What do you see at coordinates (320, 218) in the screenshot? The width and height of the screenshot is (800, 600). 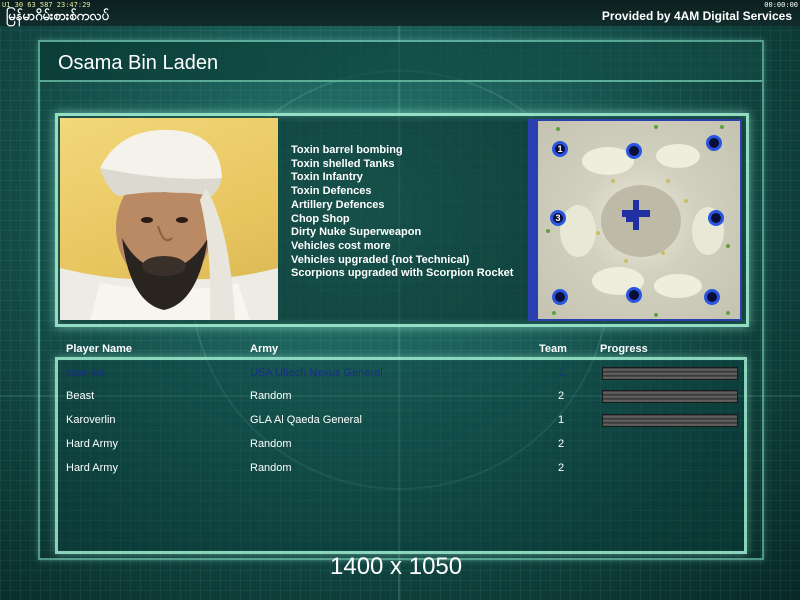 I see `feature-item: Chop Shop` at bounding box center [320, 218].